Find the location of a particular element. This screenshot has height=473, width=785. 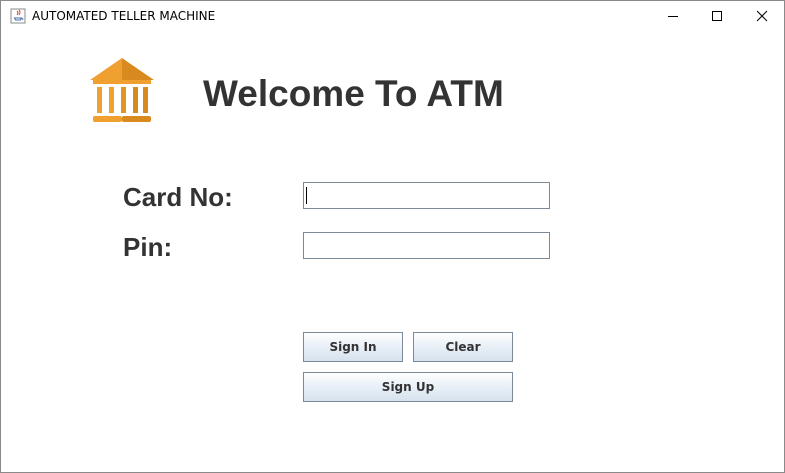

pin-label: Pin: is located at coordinates (148, 247).